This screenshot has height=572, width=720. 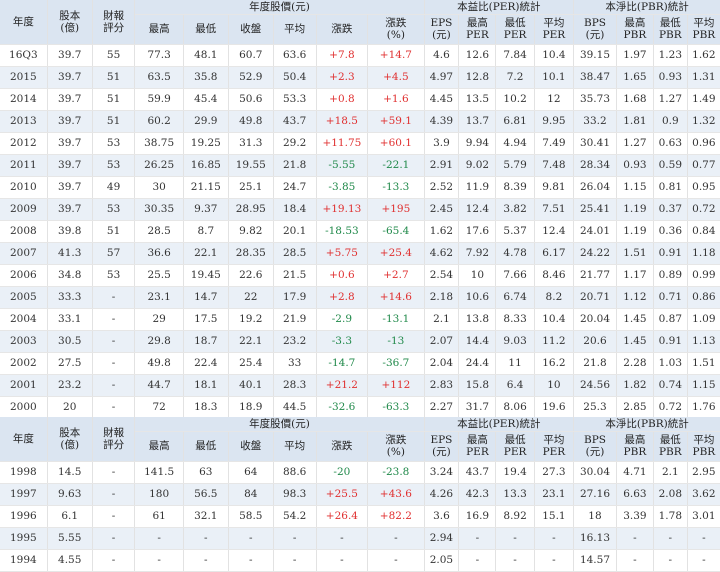 What do you see at coordinates (159, 187) in the screenshot?
I see `cell-high: 30` at bounding box center [159, 187].